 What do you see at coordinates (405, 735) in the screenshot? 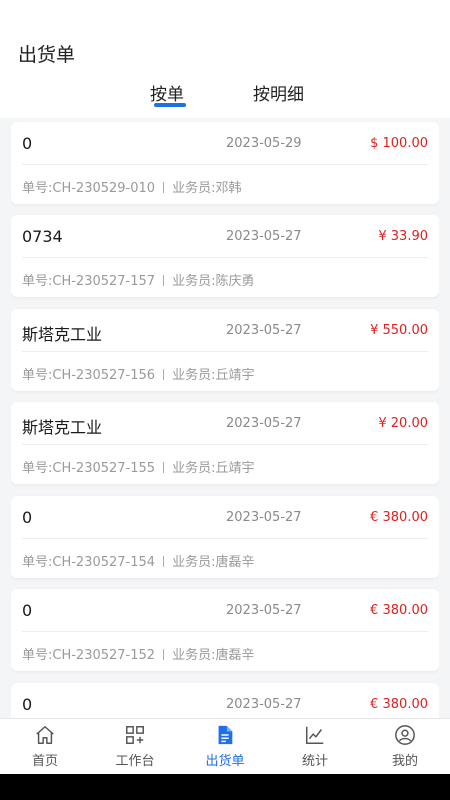
I see `profile-icon` at bounding box center [405, 735].